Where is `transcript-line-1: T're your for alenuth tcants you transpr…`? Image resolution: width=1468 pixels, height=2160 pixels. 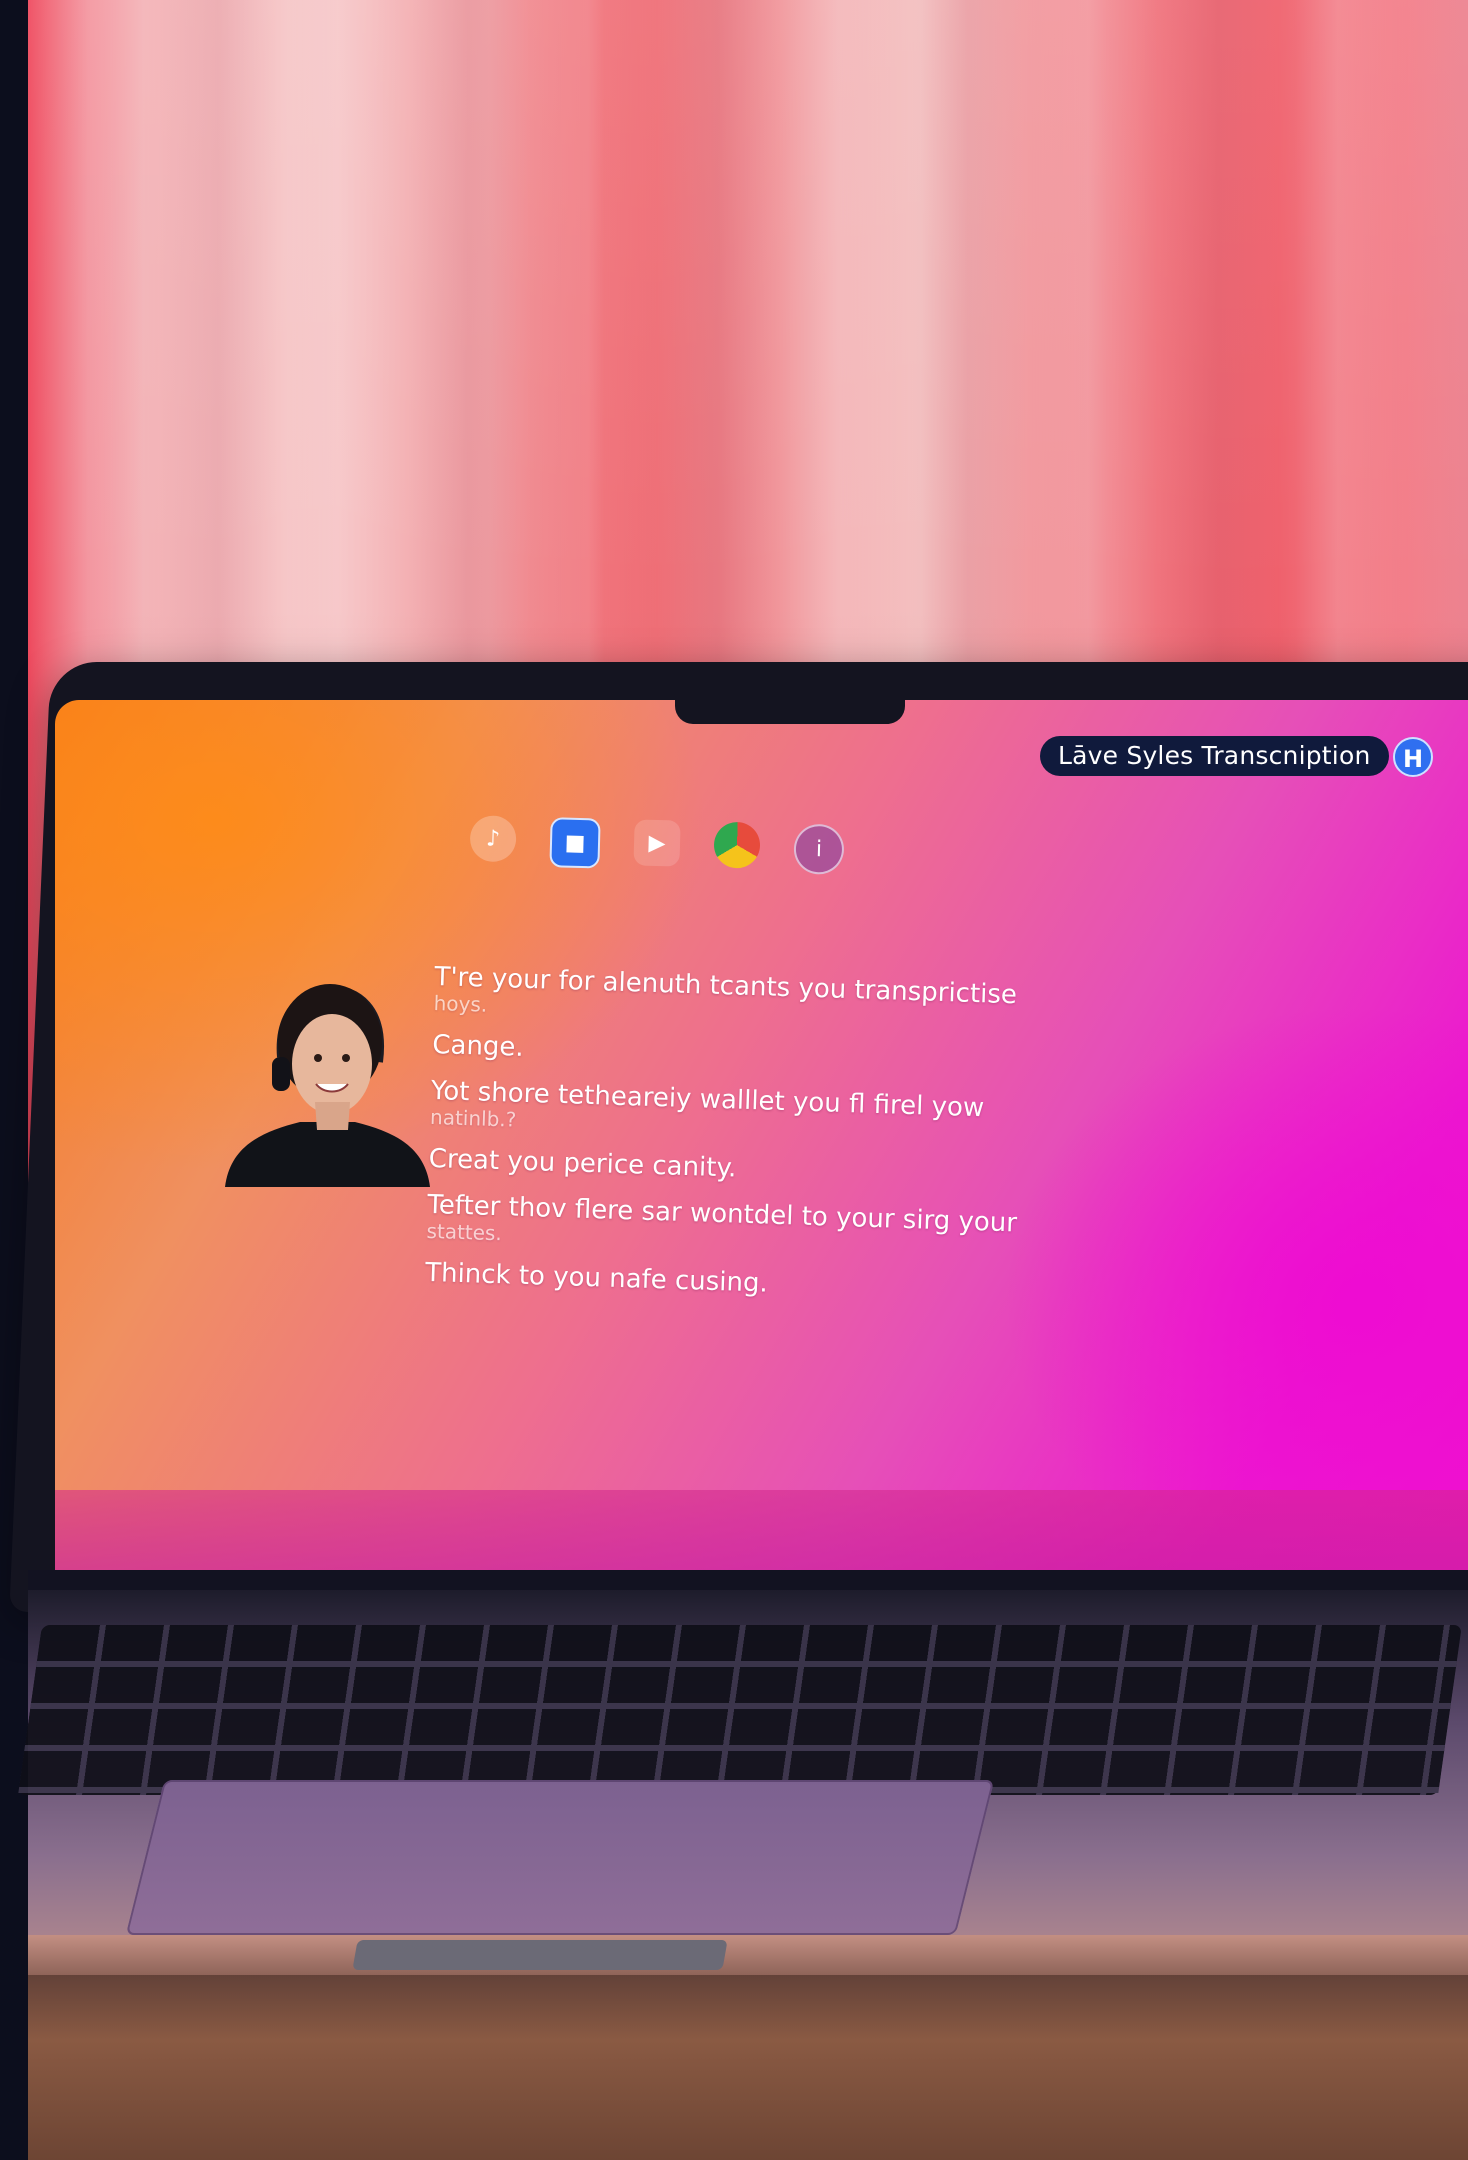 transcript-line-1: T're your for alenuth tcants you transpr… is located at coordinates (753, 998).